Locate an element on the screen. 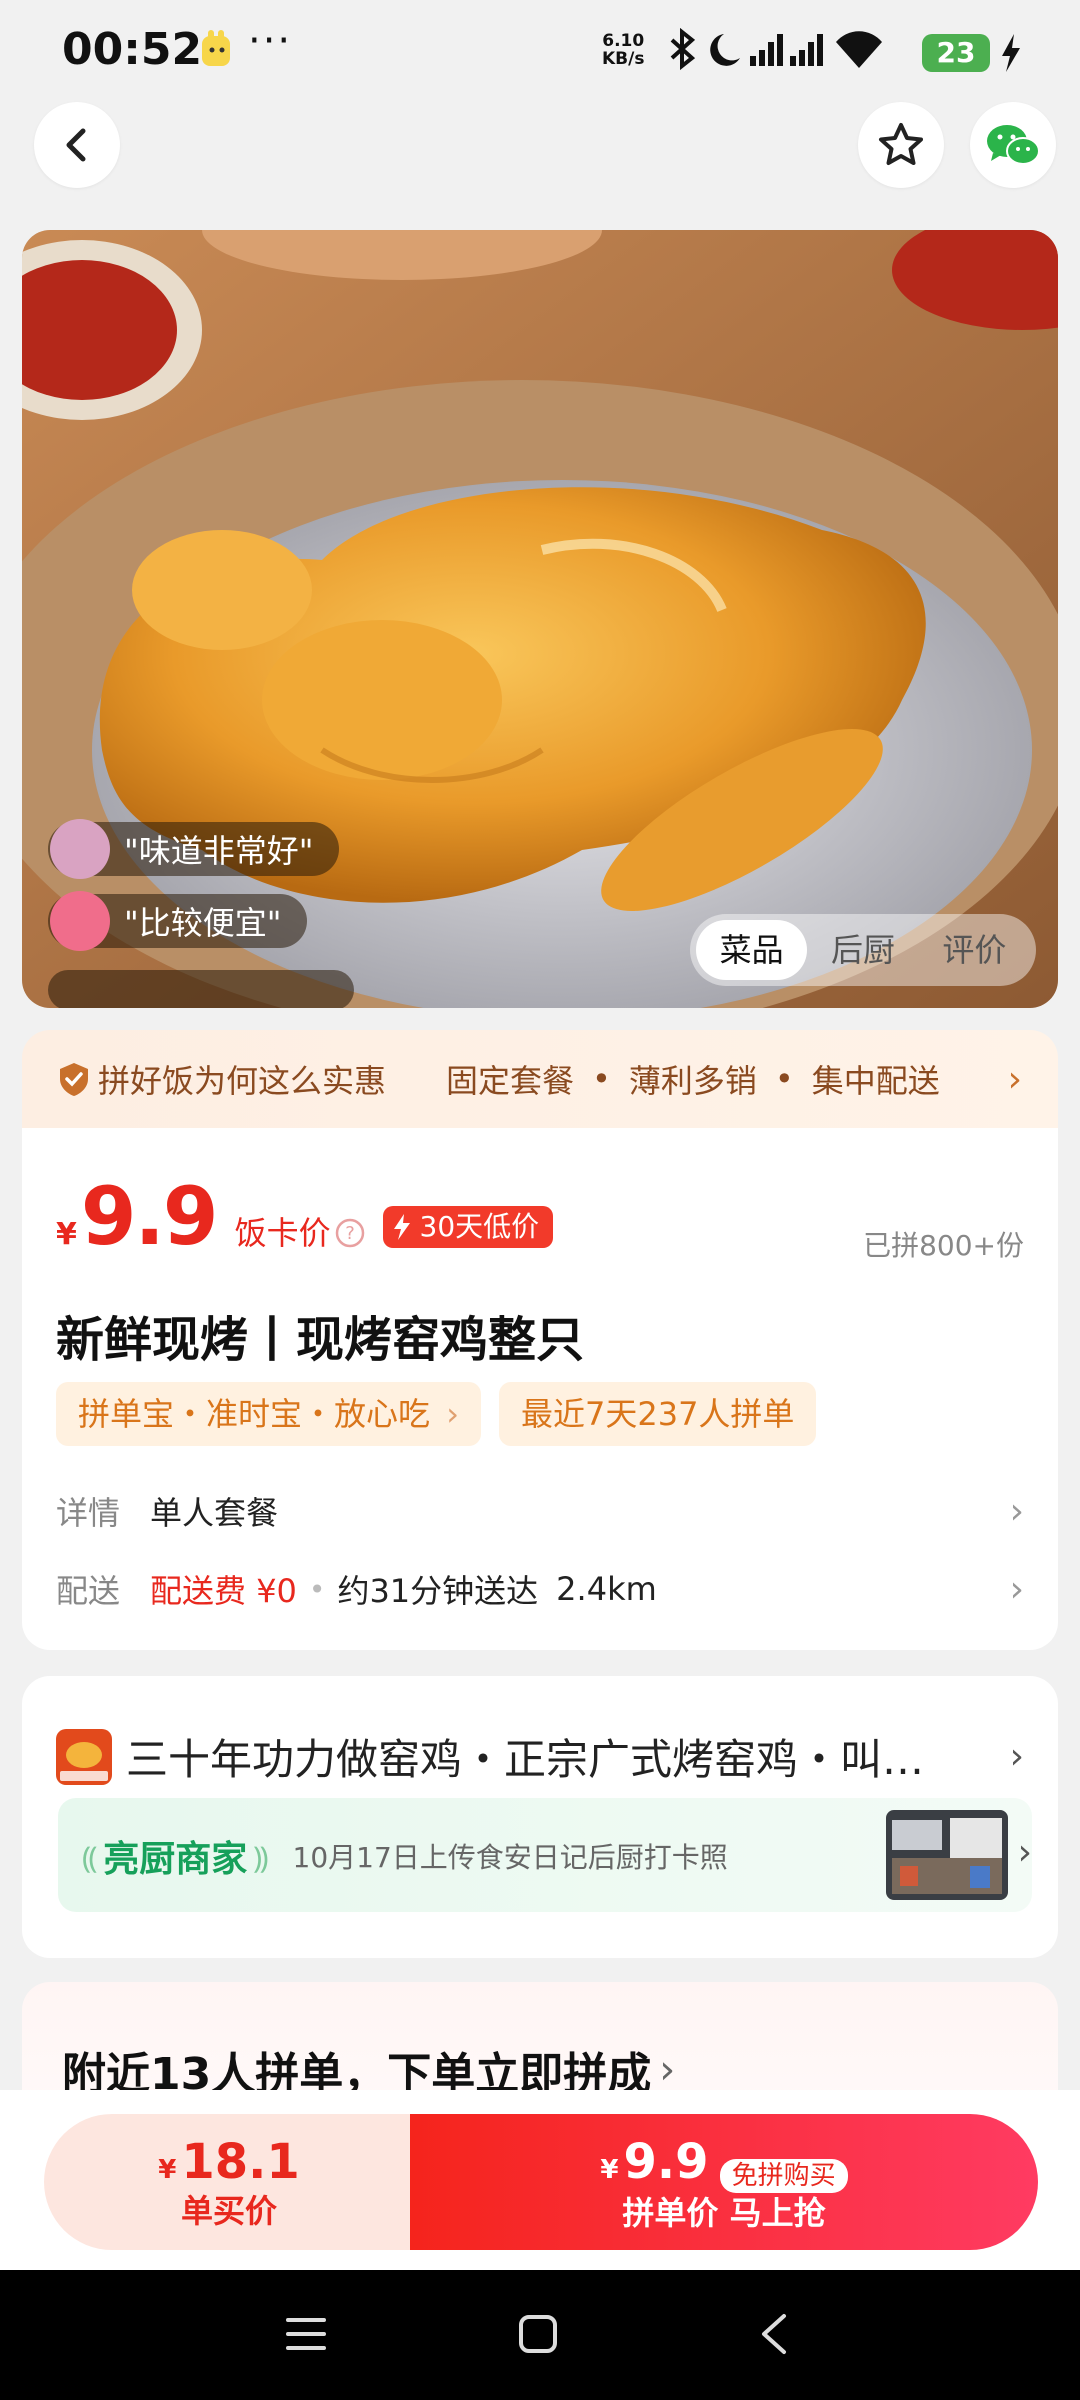 Image resolution: width=1080 pixels, height=2400 pixels. image-tabs: 菜品 后厨 评价 is located at coordinates (863, 950).